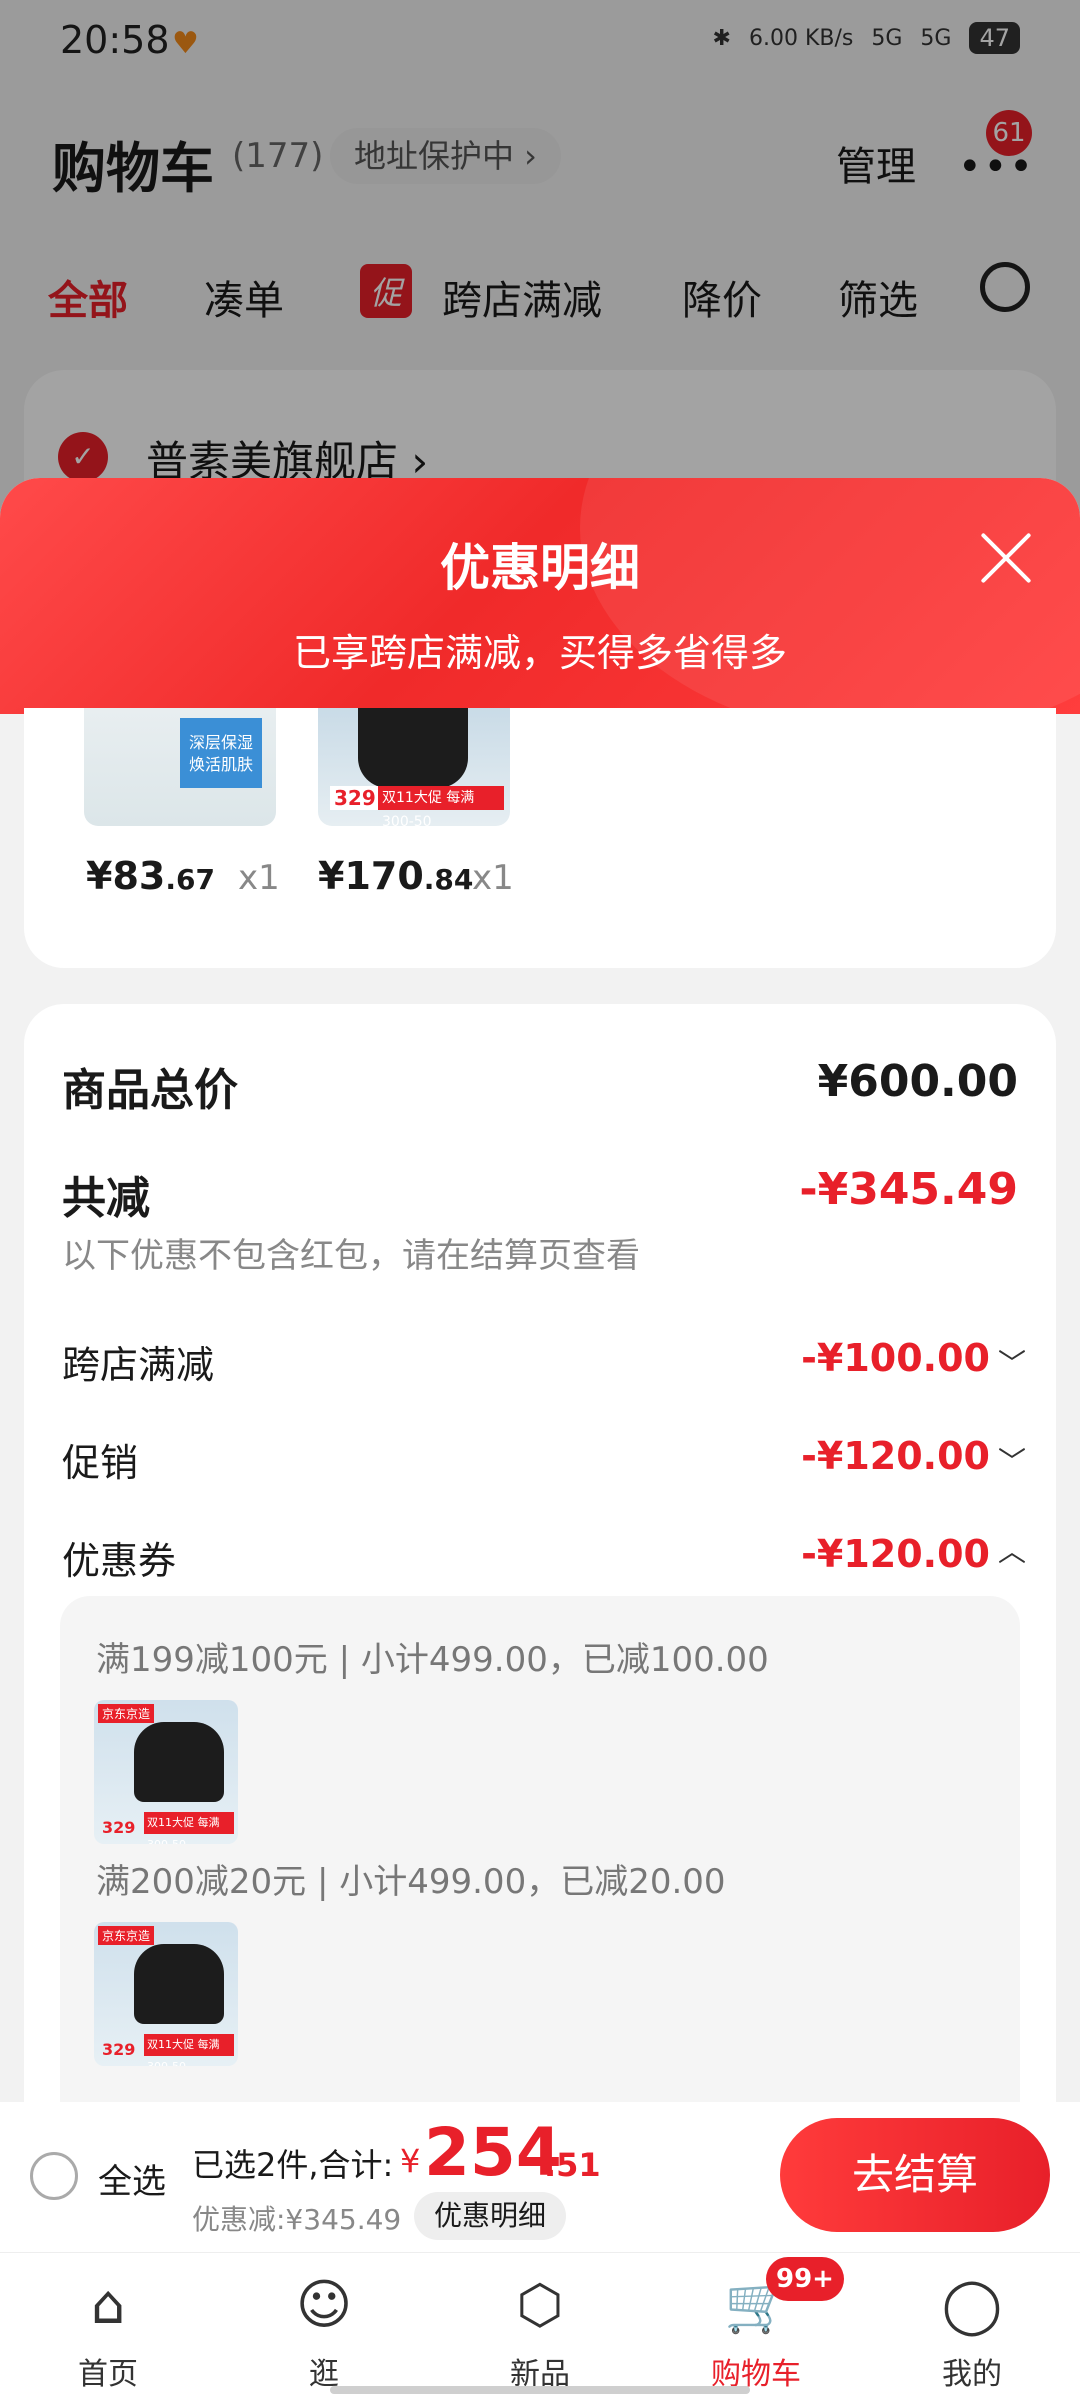 The height and width of the screenshot is (2400, 1080). What do you see at coordinates (150, 1090) in the screenshot?
I see `total-label: 商品总价` at bounding box center [150, 1090].